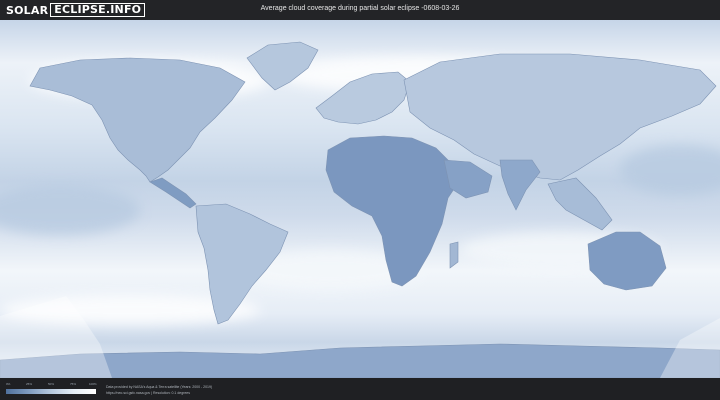 The width and height of the screenshot is (720, 400). What do you see at coordinates (93, 384) in the screenshot?
I see `legend-tick: 100%` at bounding box center [93, 384].